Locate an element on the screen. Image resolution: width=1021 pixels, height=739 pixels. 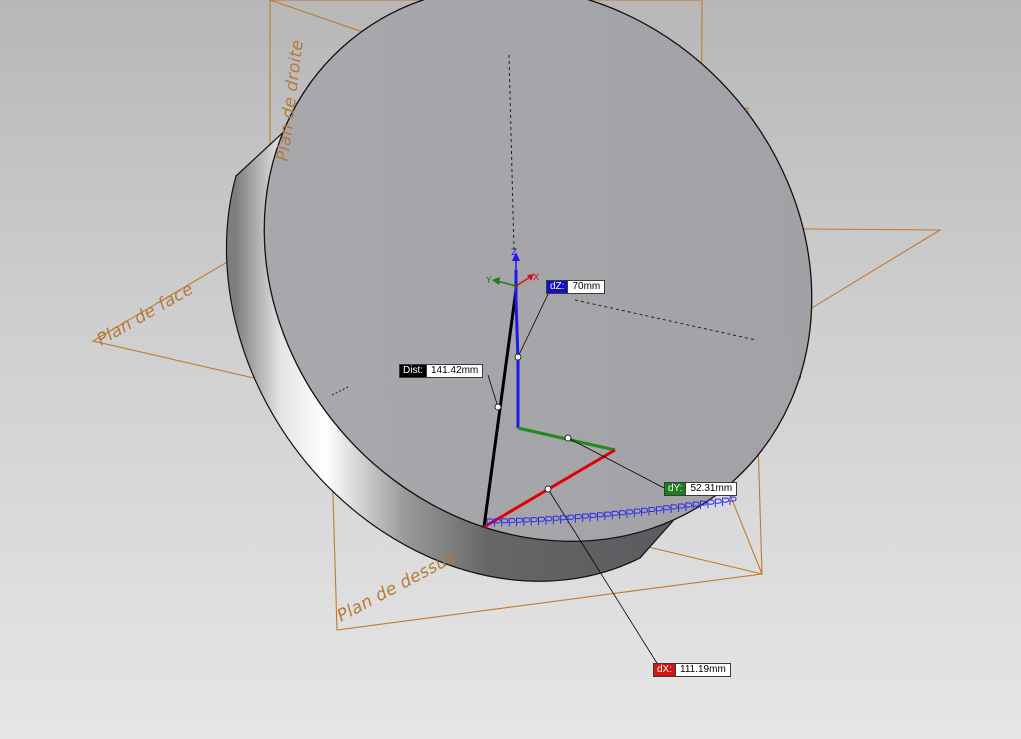
triad-origin is located at coordinates (516, 286).